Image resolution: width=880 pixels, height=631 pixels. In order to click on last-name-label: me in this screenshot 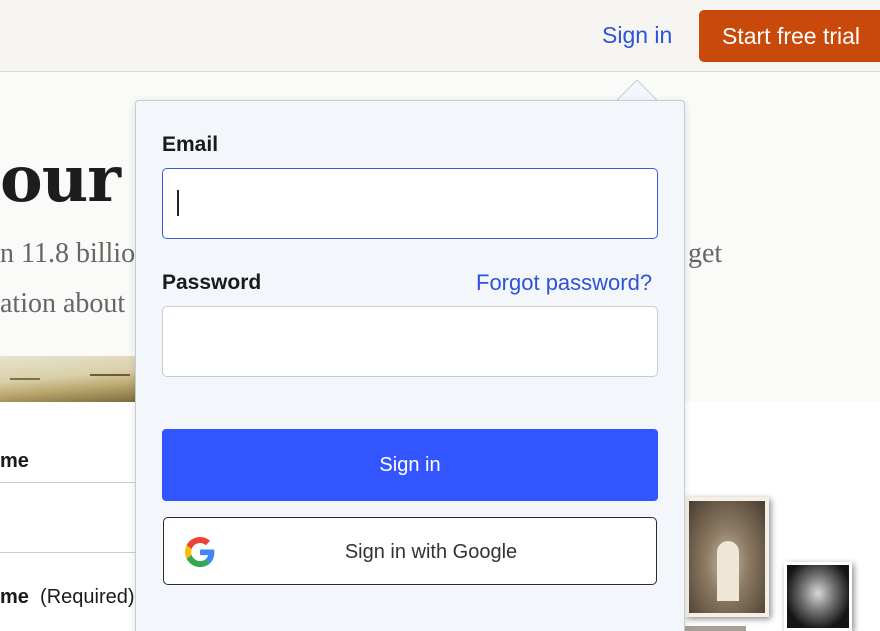, I will do `click(14, 597)`.